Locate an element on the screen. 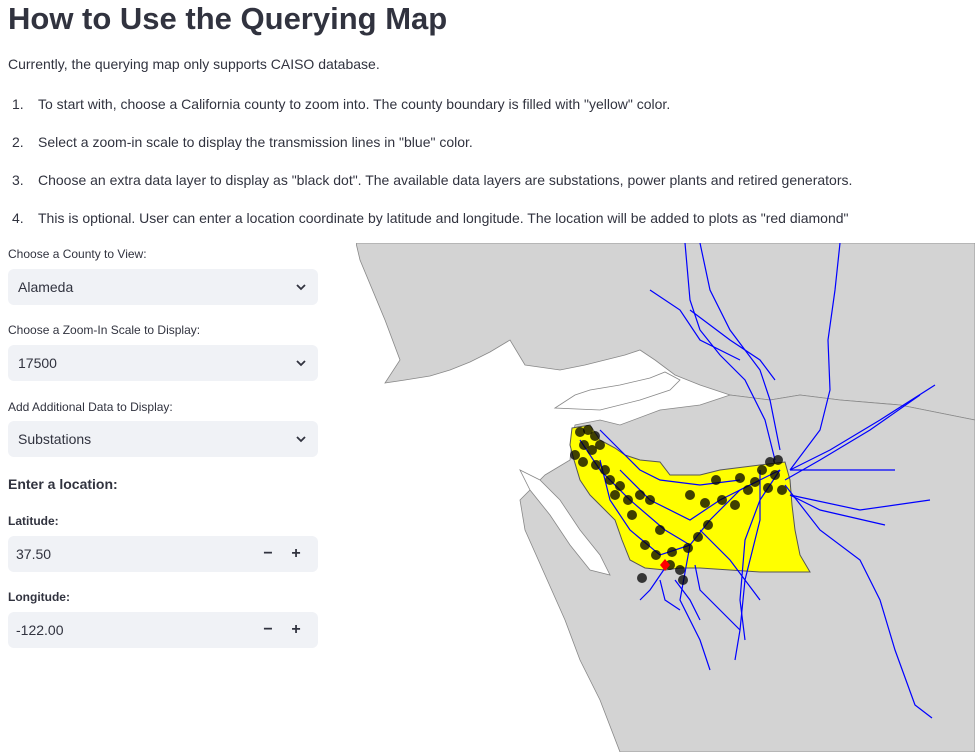 The height and width of the screenshot is (752, 975). step-number: 2. is located at coordinates (18, 142).